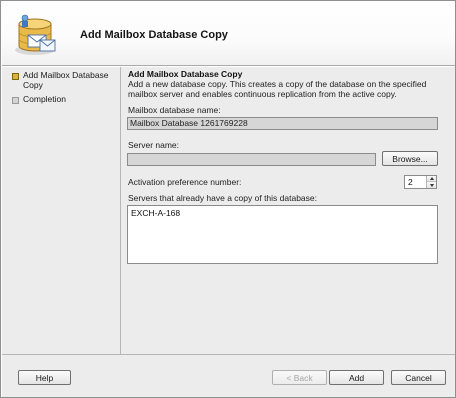  I want to click on wizard-footer: Help < Back Add Cancel, so click(228, 375).